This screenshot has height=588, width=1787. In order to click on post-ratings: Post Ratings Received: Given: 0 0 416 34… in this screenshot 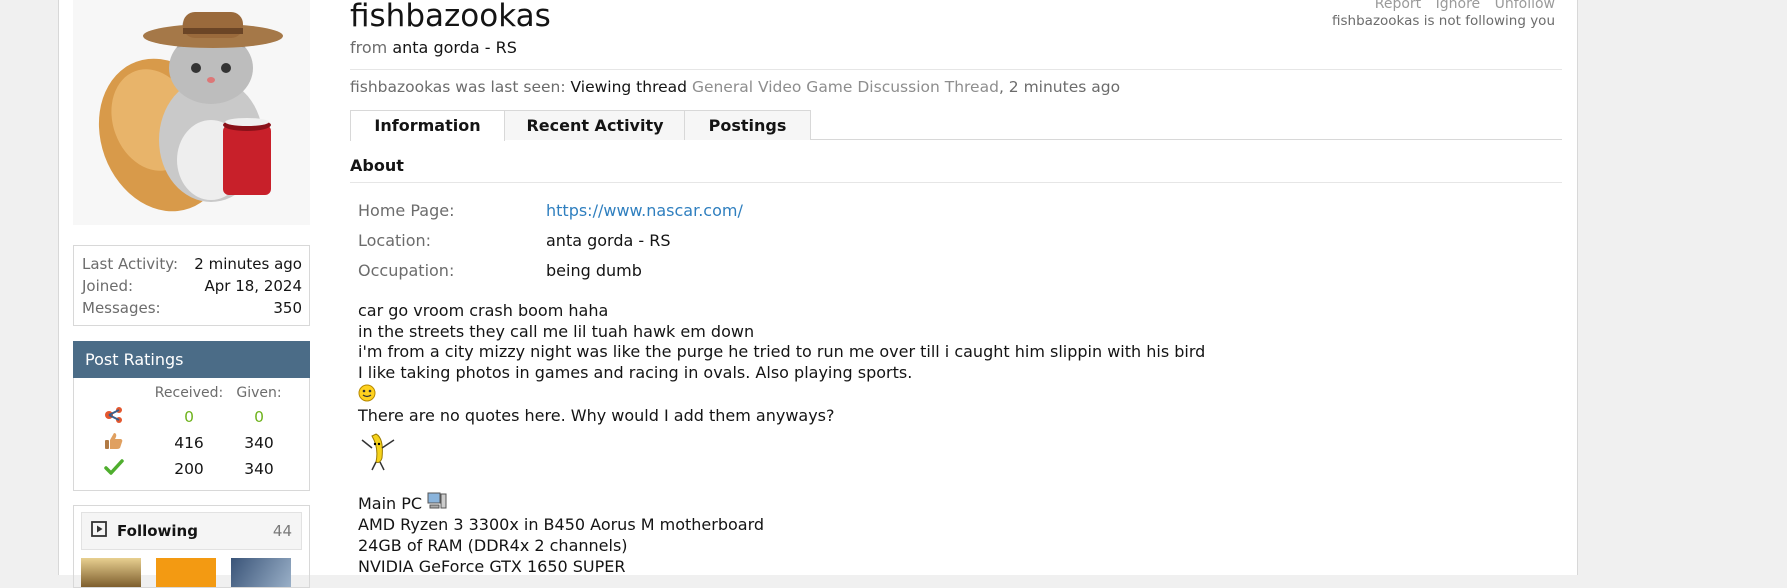, I will do `click(191, 416)`.